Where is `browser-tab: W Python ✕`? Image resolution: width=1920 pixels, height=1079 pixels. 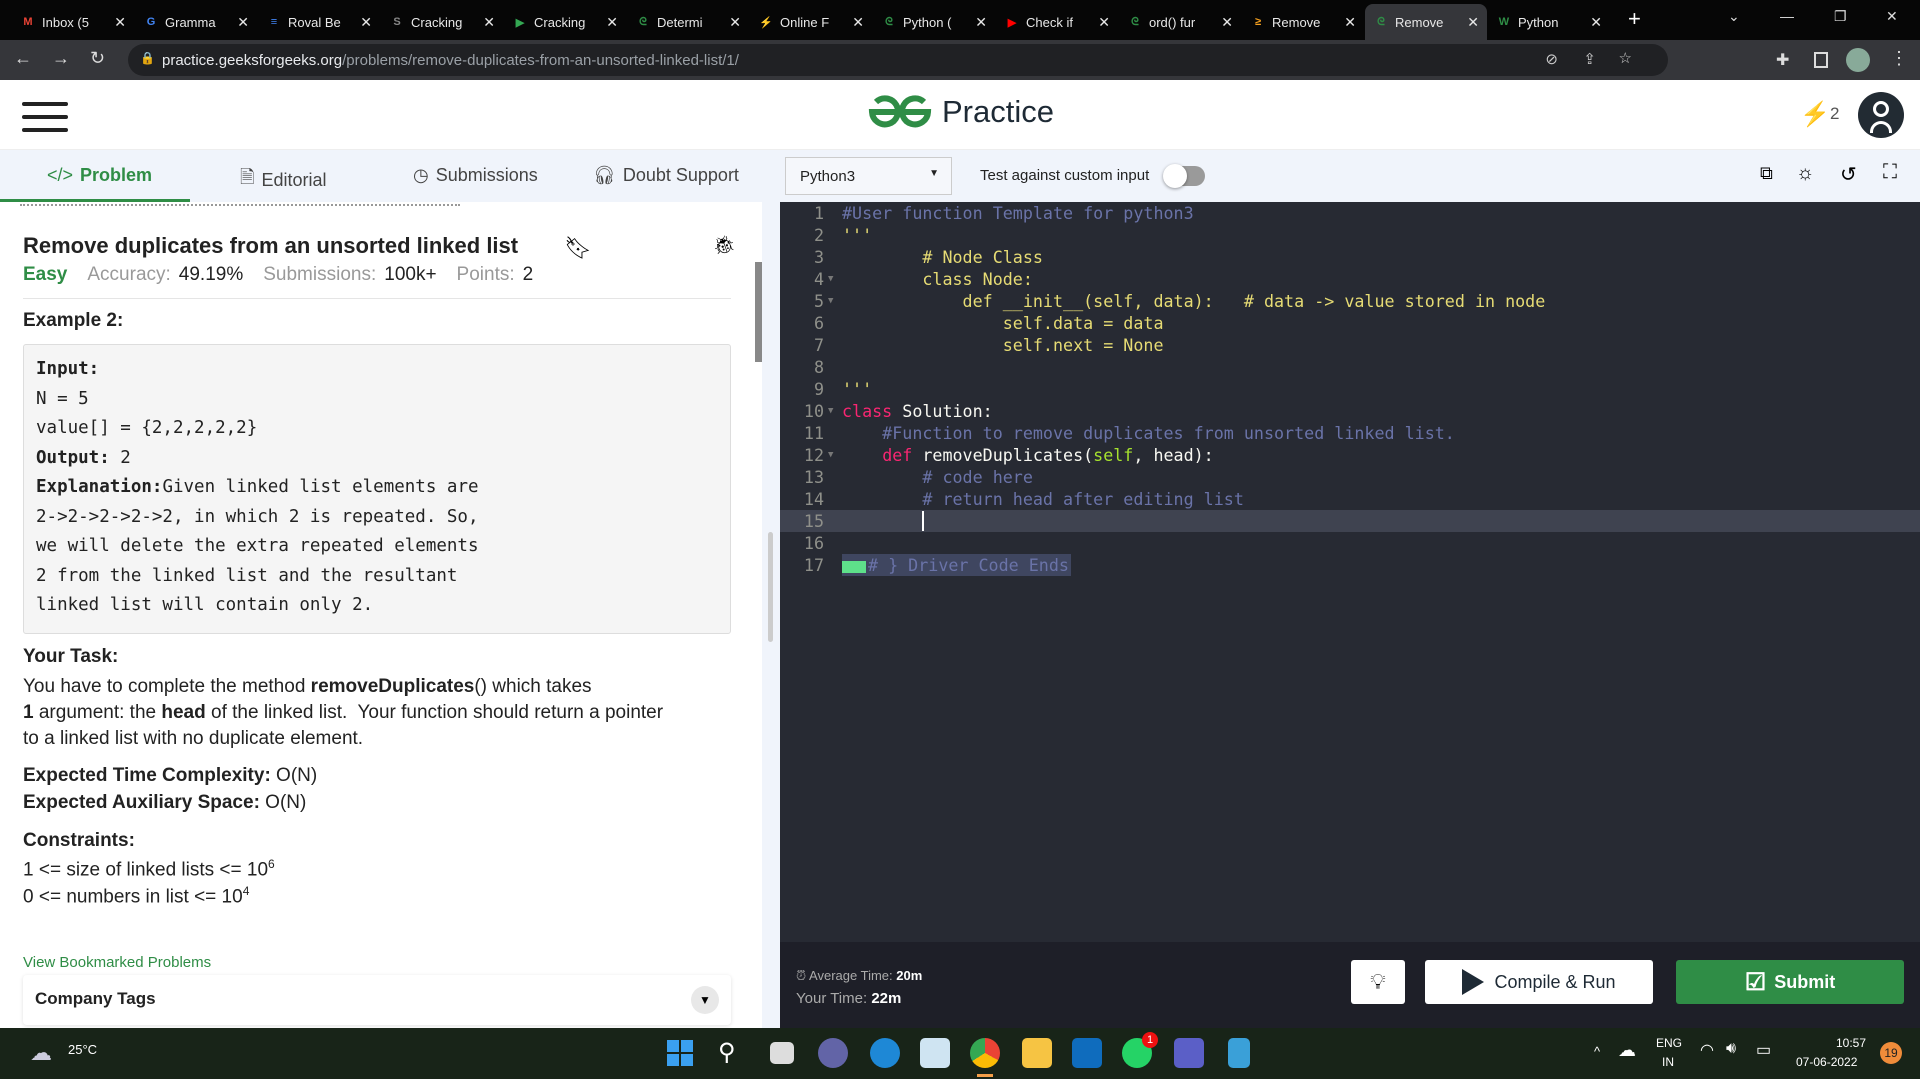
browser-tab: W Python ✕ is located at coordinates (1549, 22).